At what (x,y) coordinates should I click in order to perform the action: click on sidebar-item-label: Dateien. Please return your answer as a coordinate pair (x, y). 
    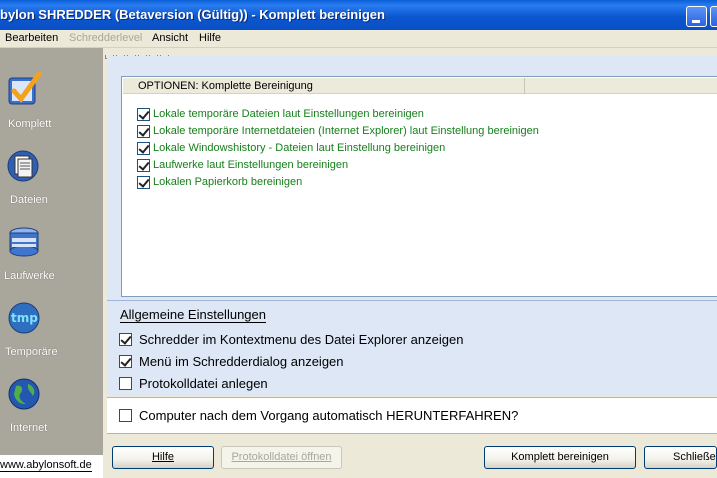
    Looking at the image, I should click on (29, 200).